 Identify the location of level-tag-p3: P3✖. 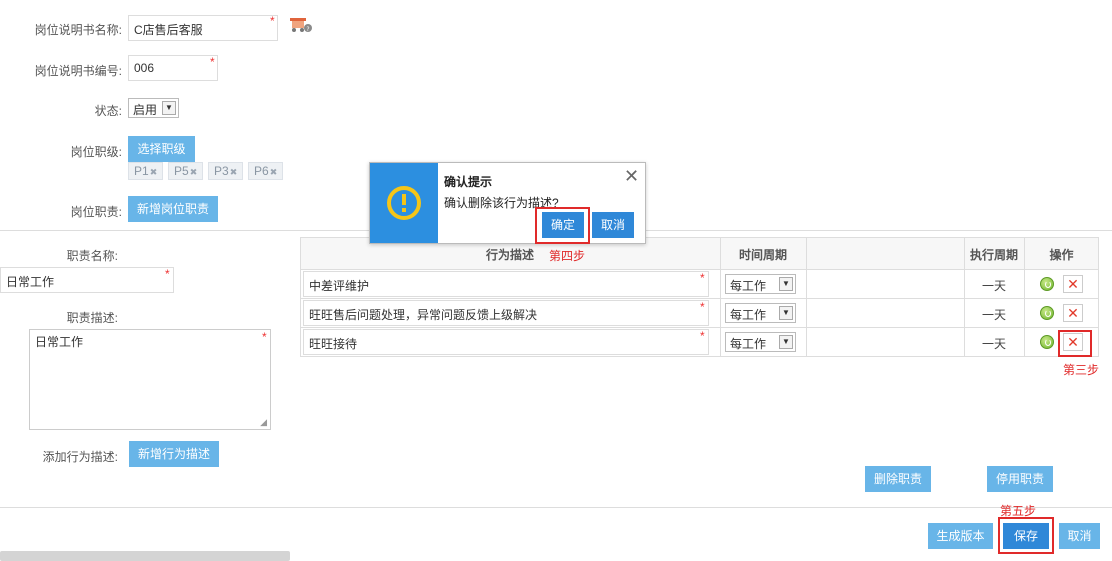
(226, 171).